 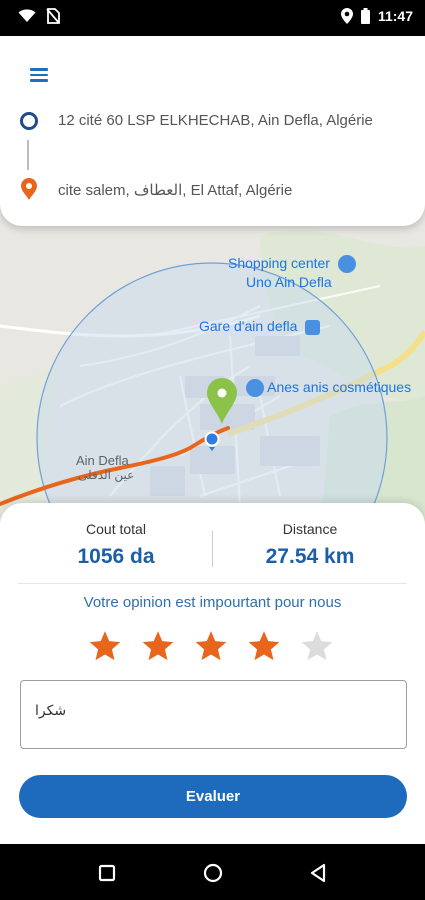 I want to click on star-empty-icon, so click(x=317, y=646).